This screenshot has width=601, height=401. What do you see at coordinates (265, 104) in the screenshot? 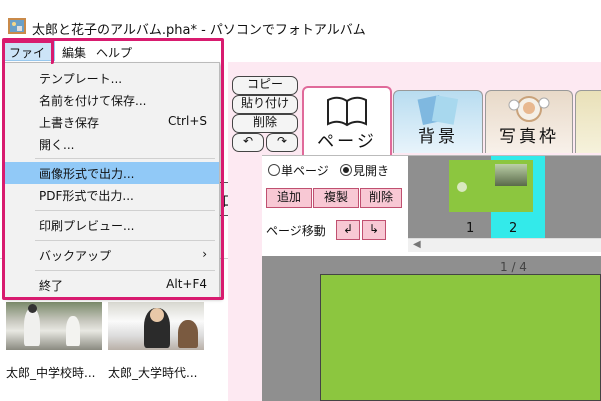
I see `paste-button: 貼り付け` at bounding box center [265, 104].